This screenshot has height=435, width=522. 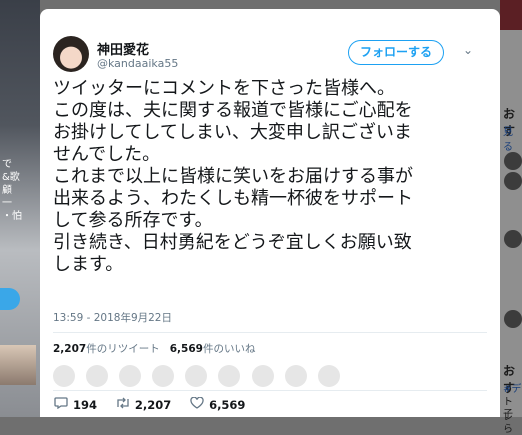 I want to click on tweet-line: お掛けしてしてしまい、大変申し訳ございま, so click(x=232, y=132).